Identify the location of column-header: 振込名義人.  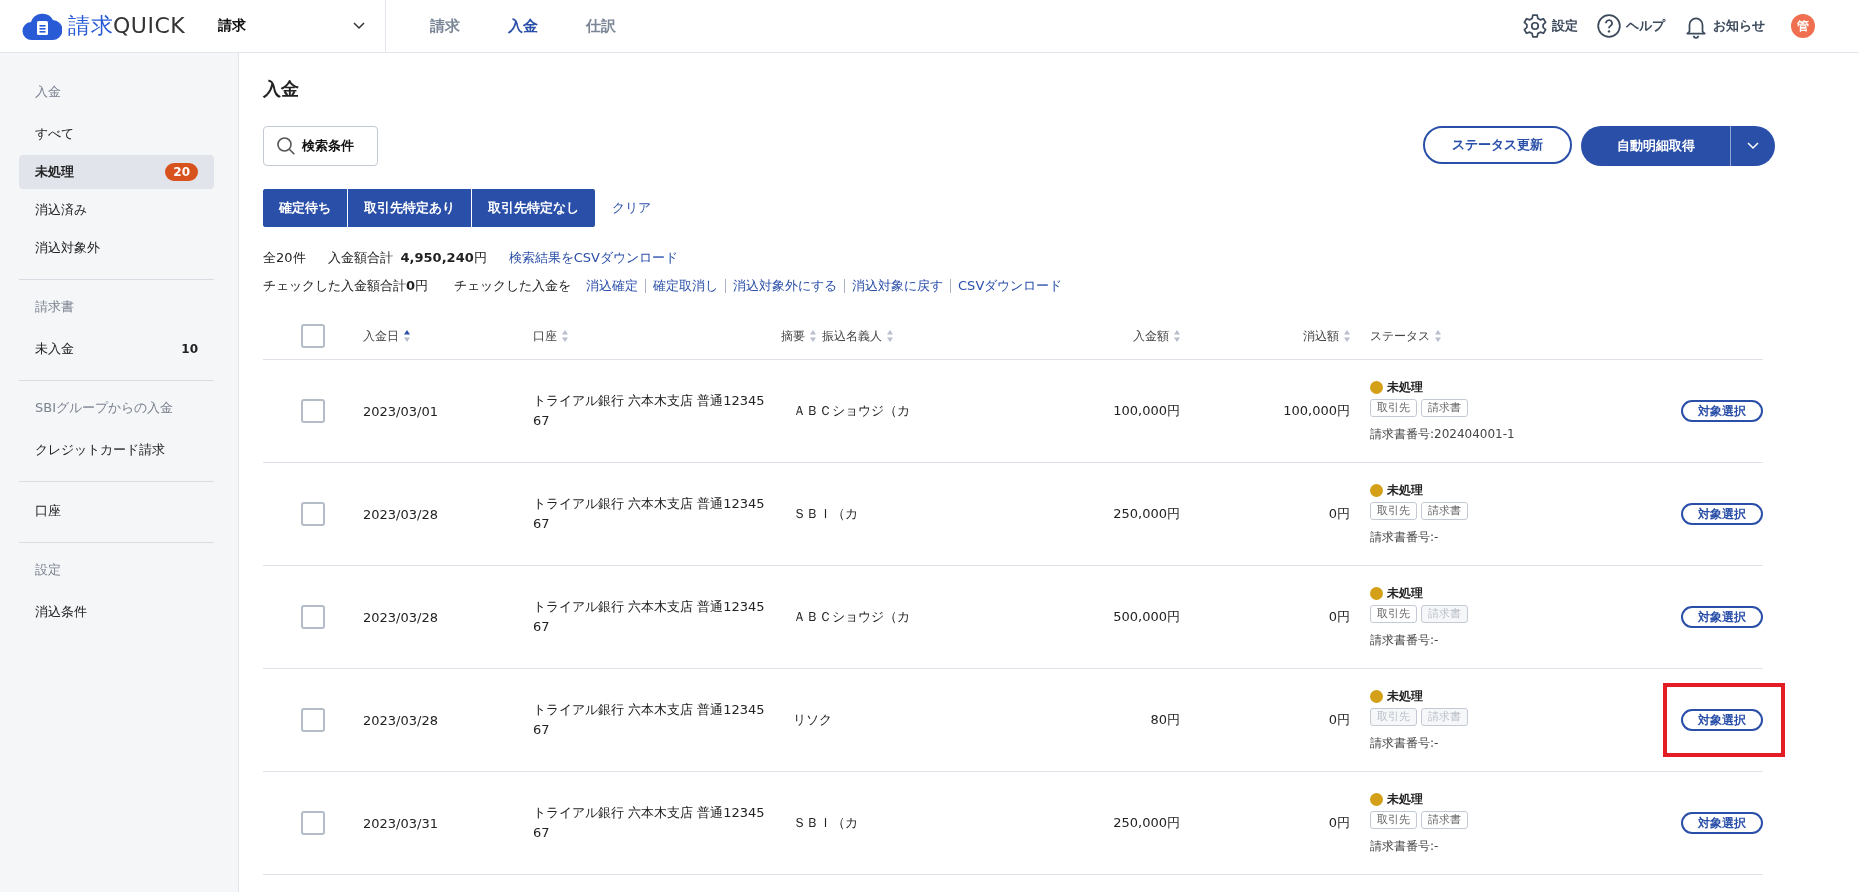
(852, 336).